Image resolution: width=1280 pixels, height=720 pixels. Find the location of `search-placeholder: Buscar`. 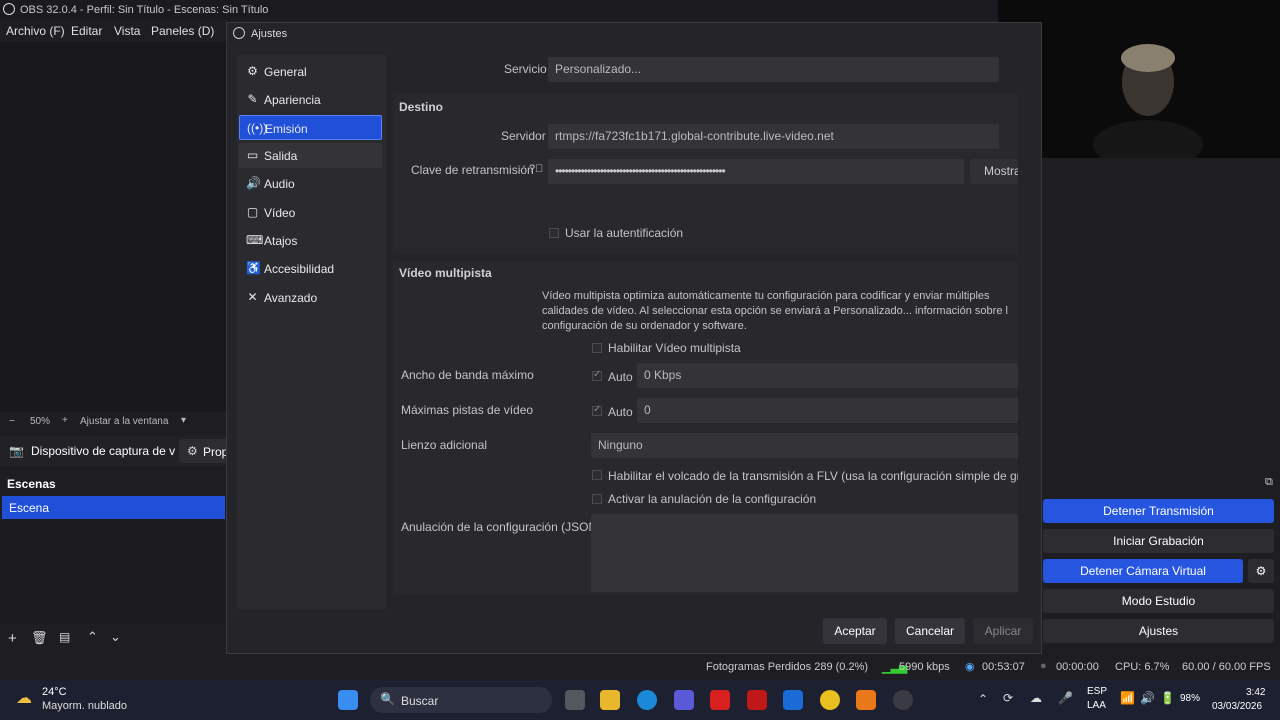

search-placeholder: Buscar is located at coordinates (420, 701).